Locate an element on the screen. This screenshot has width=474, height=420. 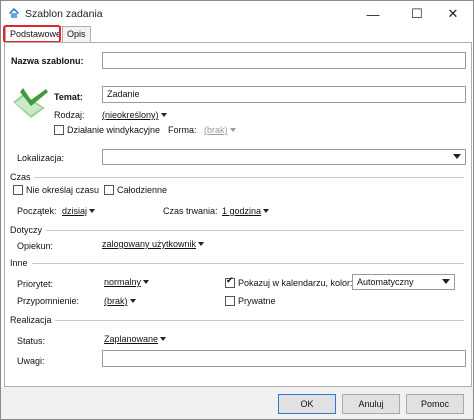
duration-dropdown: 1 godzina is located at coordinates (246, 211).